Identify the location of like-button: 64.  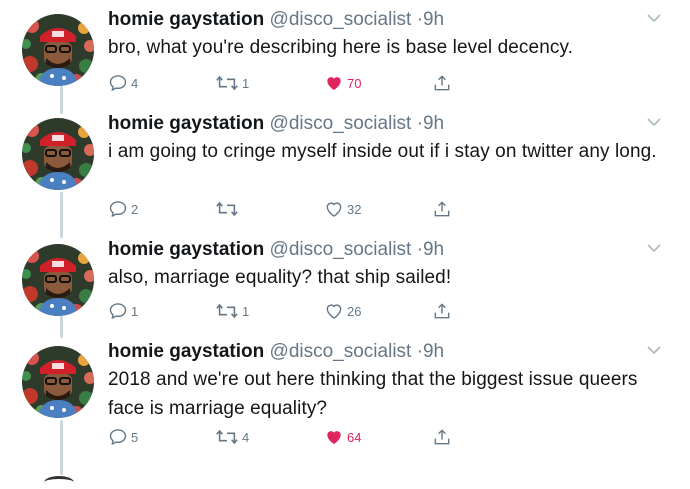
(342, 437).